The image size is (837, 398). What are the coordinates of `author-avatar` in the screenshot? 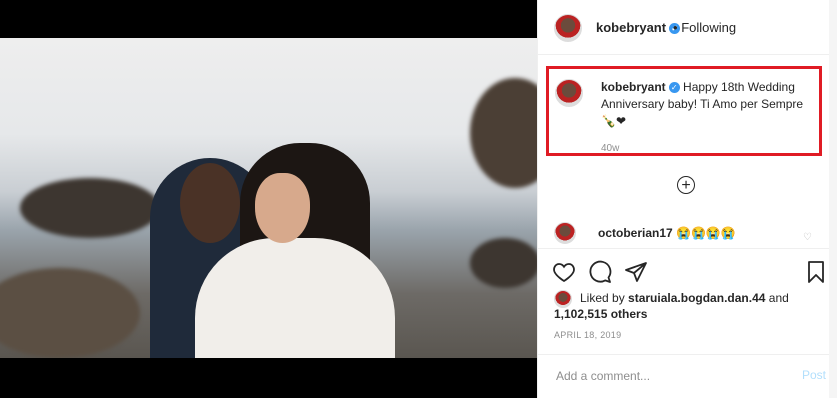 It's located at (568, 28).